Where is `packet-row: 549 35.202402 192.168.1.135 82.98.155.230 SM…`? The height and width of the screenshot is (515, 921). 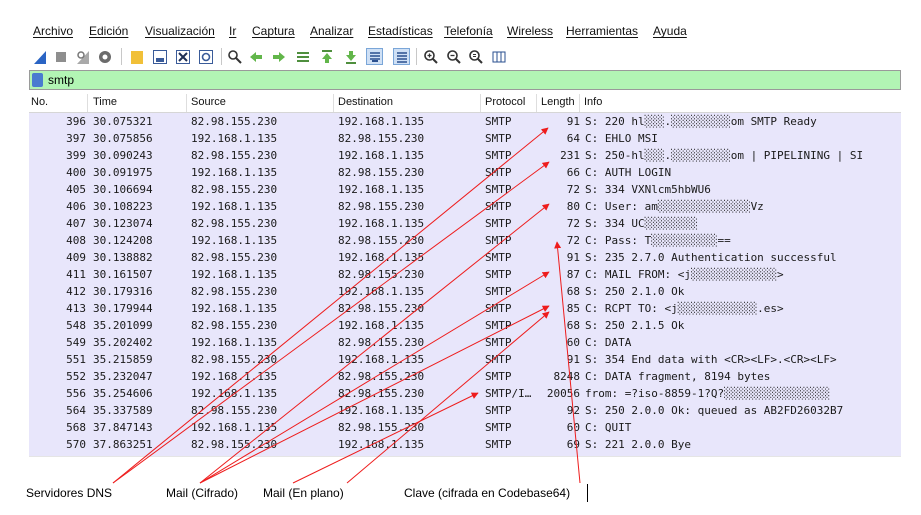
packet-row: 549 35.202402 192.168.1.135 82.98.155.230 SM… is located at coordinates (465, 342).